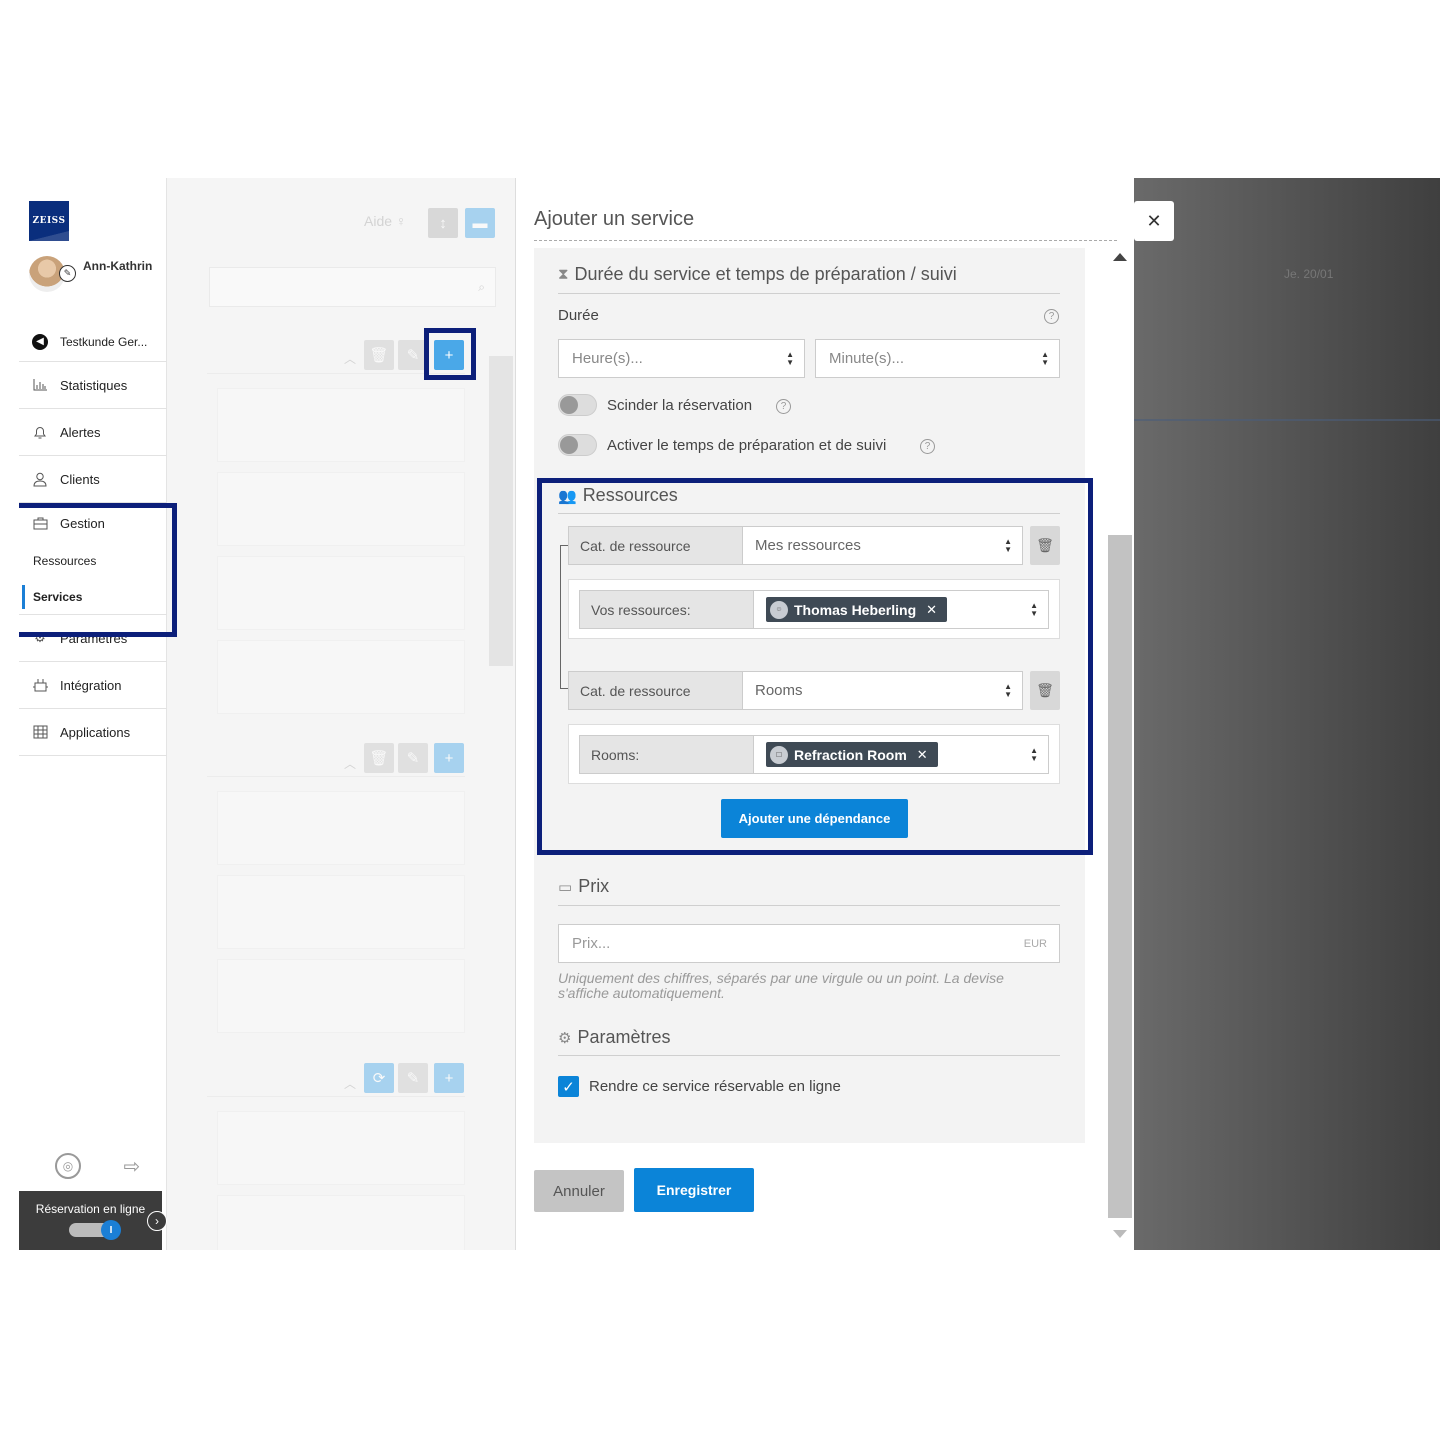 The height and width of the screenshot is (1440, 1440). Describe the element at coordinates (93, 432) in the screenshot. I see `sidebar-item-alertes: Alertes` at that location.